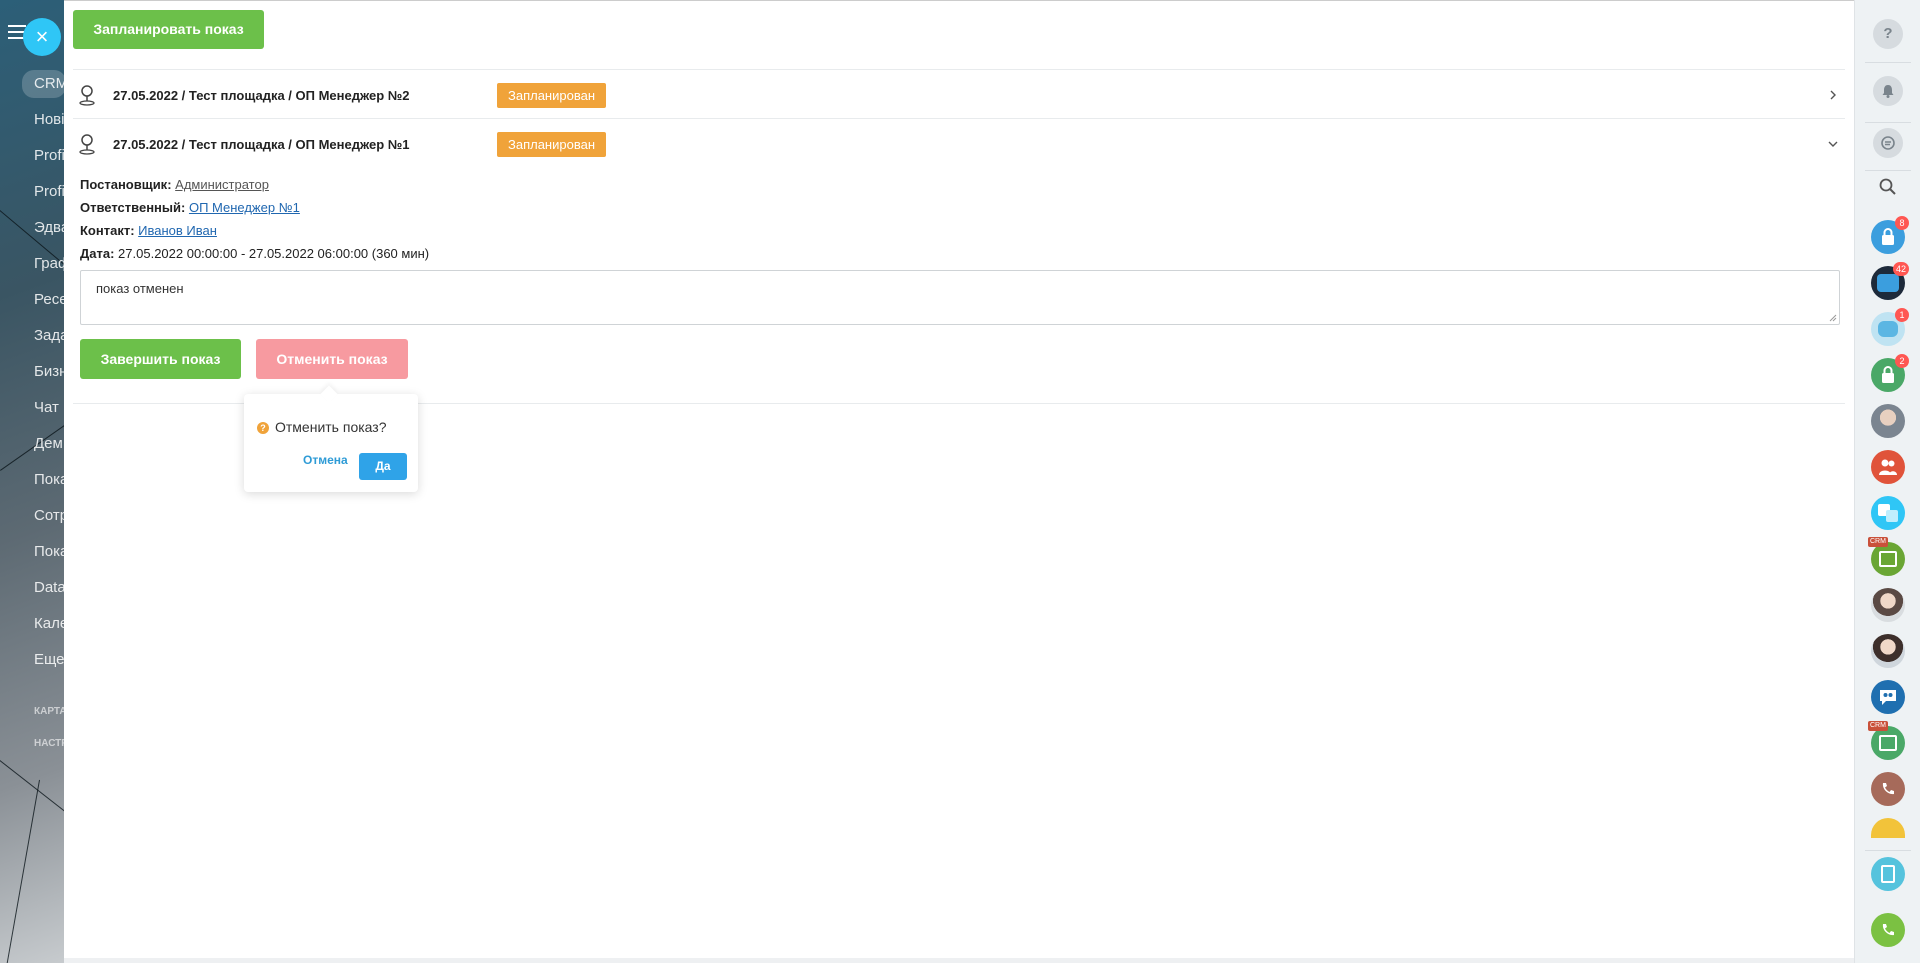 This screenshot has height=963, width=1920. I want to click on document-icon, so click(1888, 874).